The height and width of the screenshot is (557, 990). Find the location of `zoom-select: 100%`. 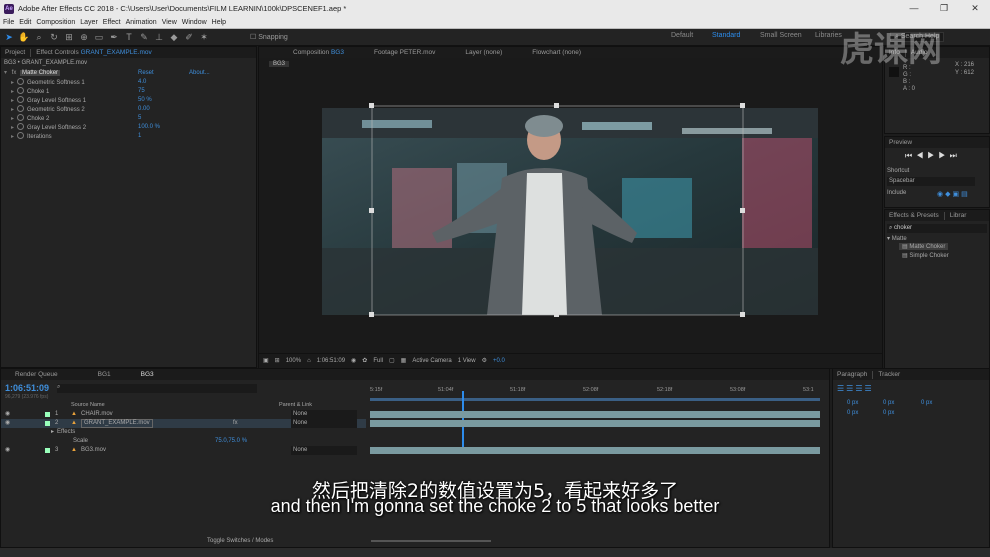

zoom-select: 100% is located at coordinates (293, 361).